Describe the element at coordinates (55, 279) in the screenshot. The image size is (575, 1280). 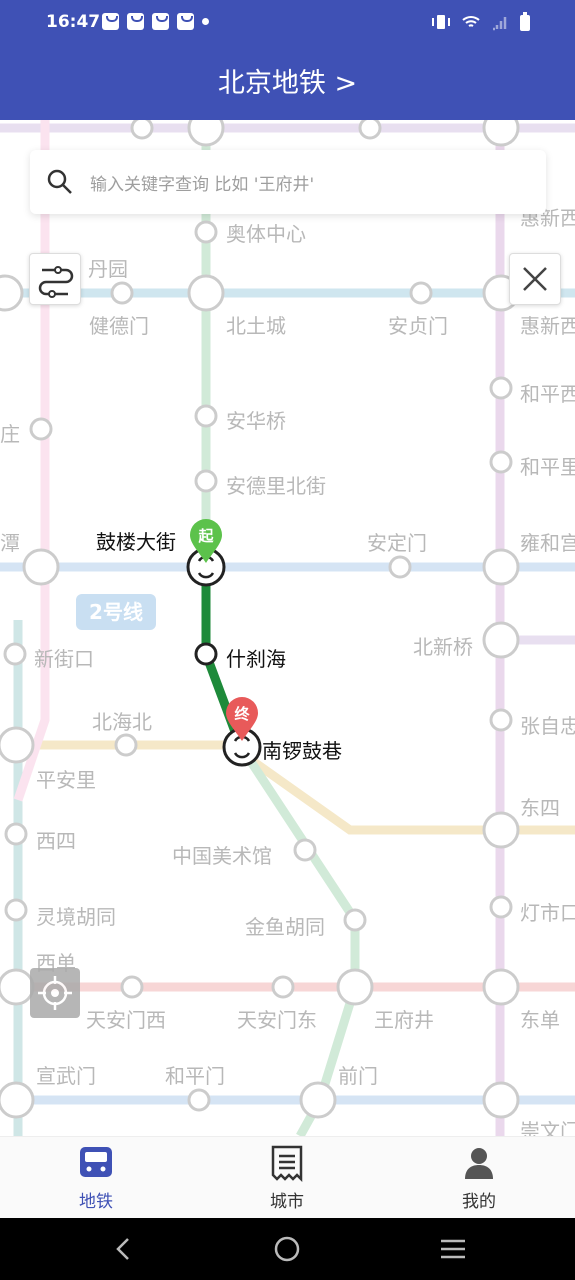
I see `route-mode-button` at that location.